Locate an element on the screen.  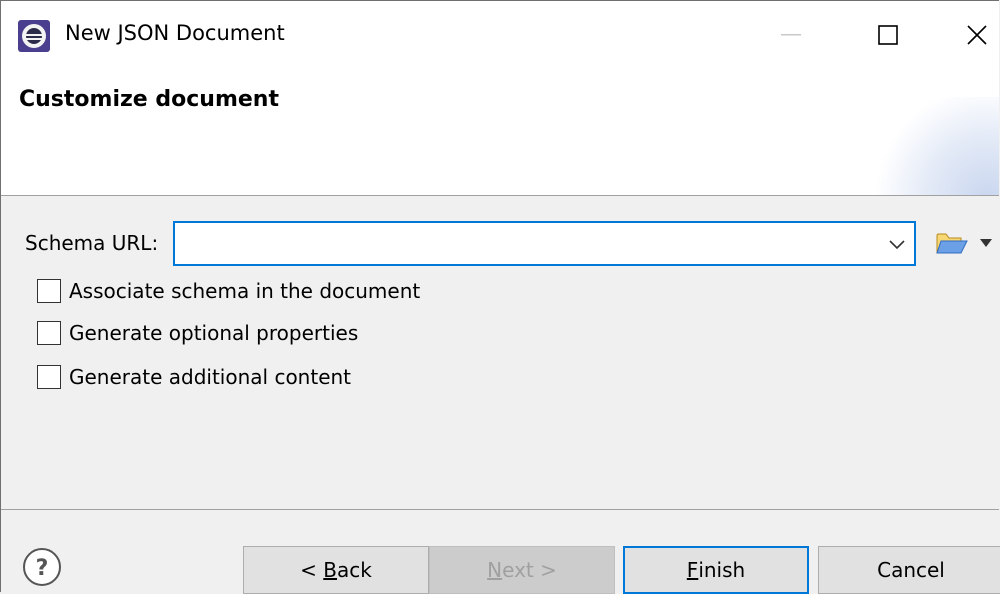
window-title: New JSON Document is located at coordinates (175, 33).